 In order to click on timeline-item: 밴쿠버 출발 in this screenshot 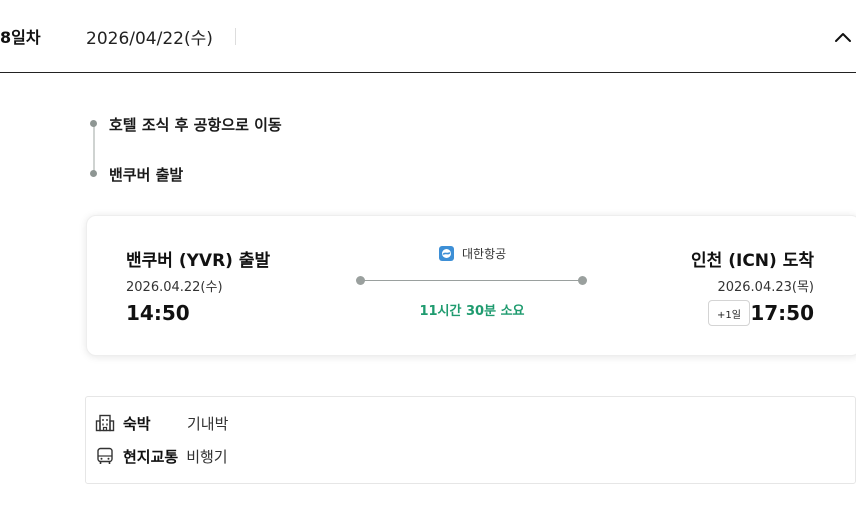, I will do `click(146, 175)`.